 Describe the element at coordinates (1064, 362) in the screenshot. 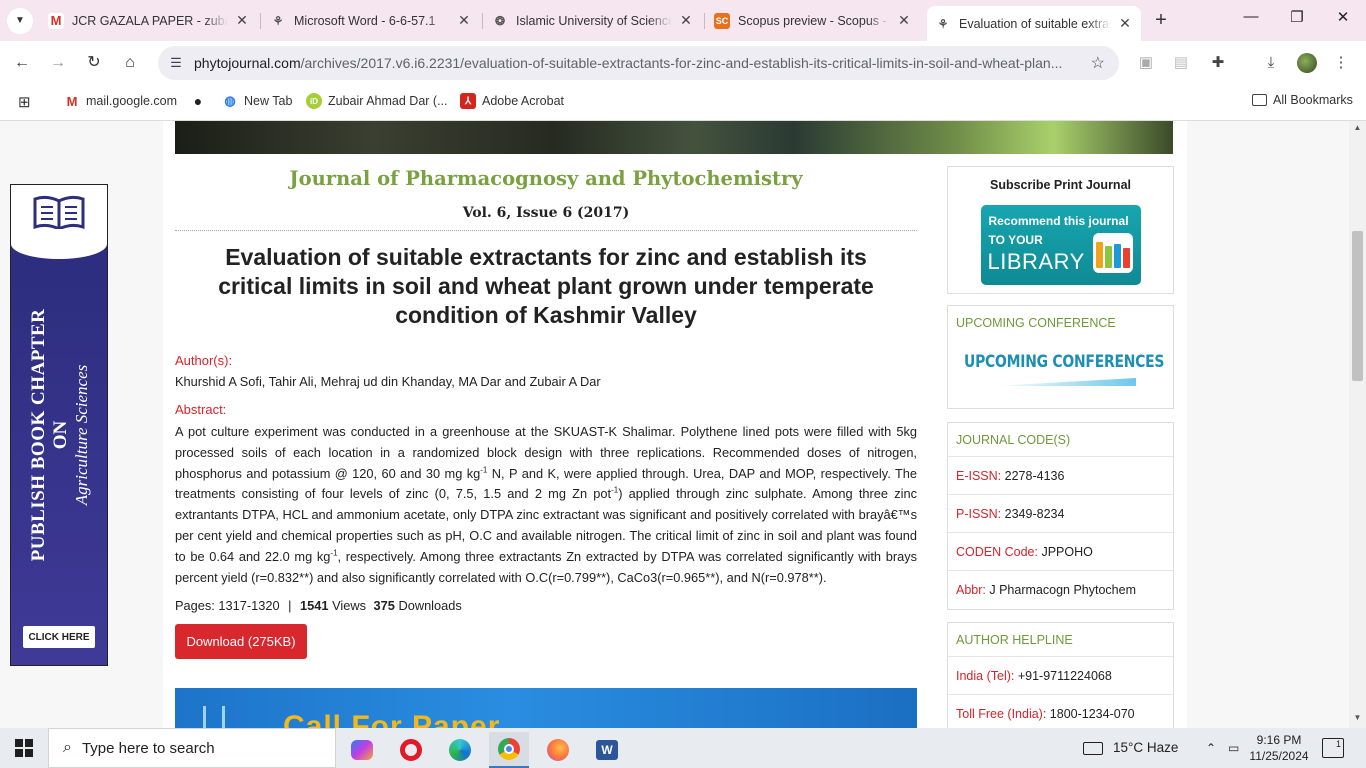

I see `upcoming-banner-text: UPCOMING CONFERENCES` at that location.